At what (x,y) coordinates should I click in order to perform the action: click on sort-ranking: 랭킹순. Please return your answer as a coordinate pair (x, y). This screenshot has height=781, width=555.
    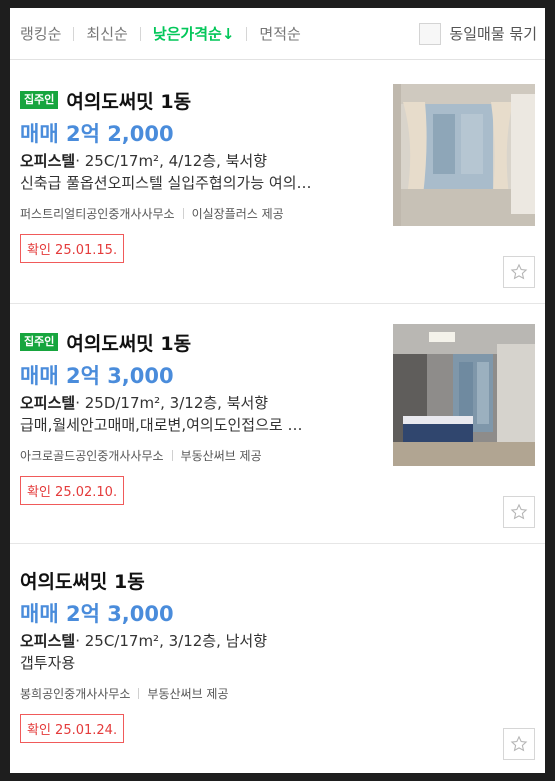
    Looking at the image, I should click on (40, 33).